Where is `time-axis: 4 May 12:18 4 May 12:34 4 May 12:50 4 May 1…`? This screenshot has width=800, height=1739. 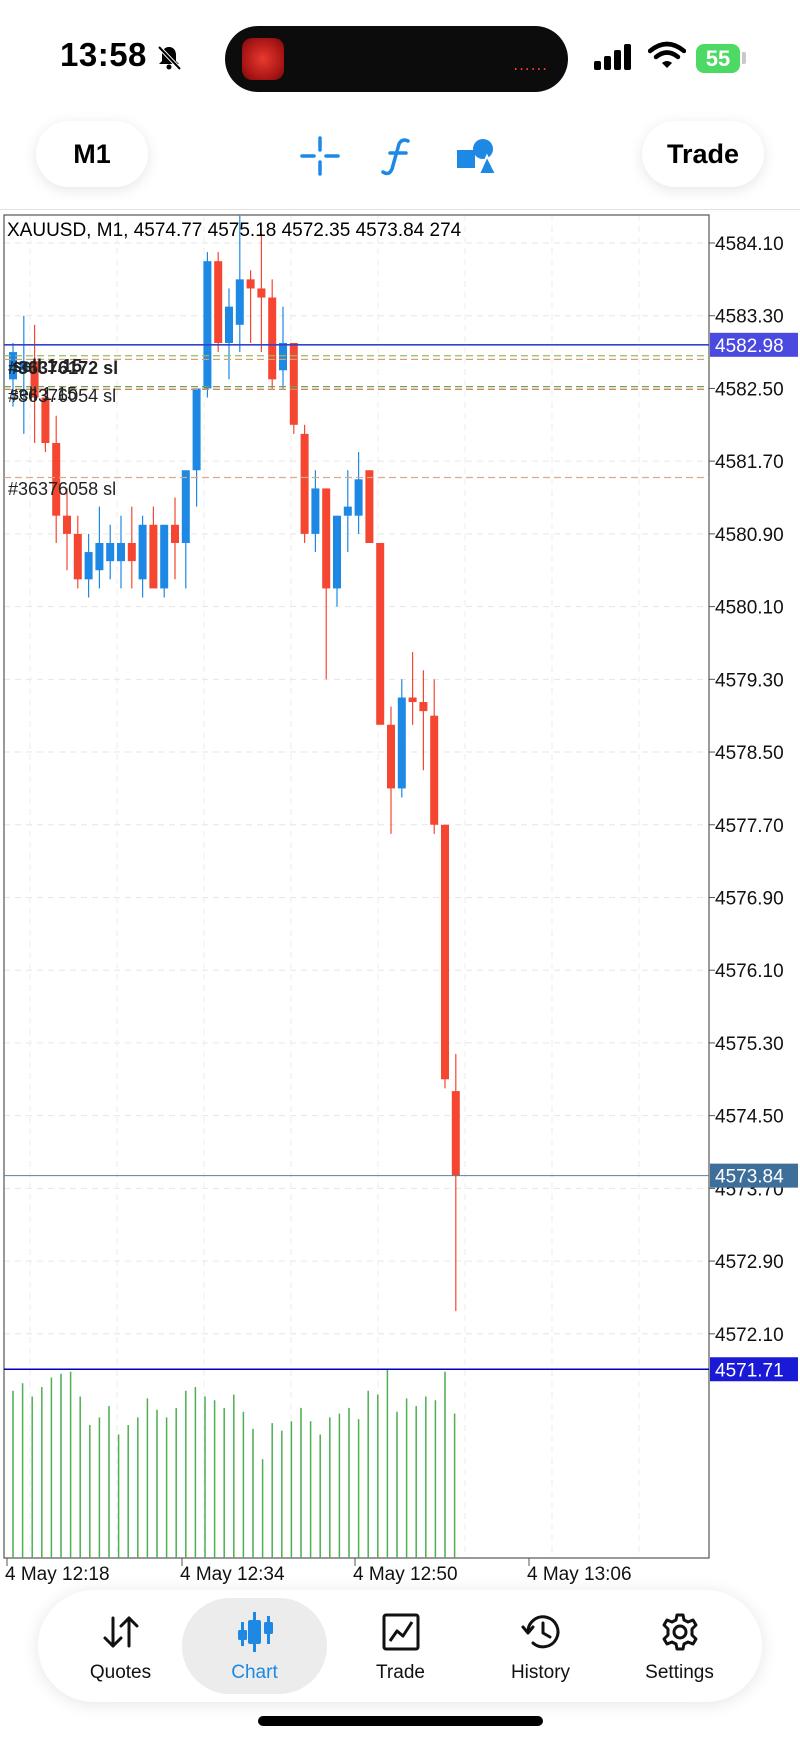
time-axis: 4 May 12:18 4 May 12:34 4 May 12:50 4 May 1… is located at coordinates (318, 1571).